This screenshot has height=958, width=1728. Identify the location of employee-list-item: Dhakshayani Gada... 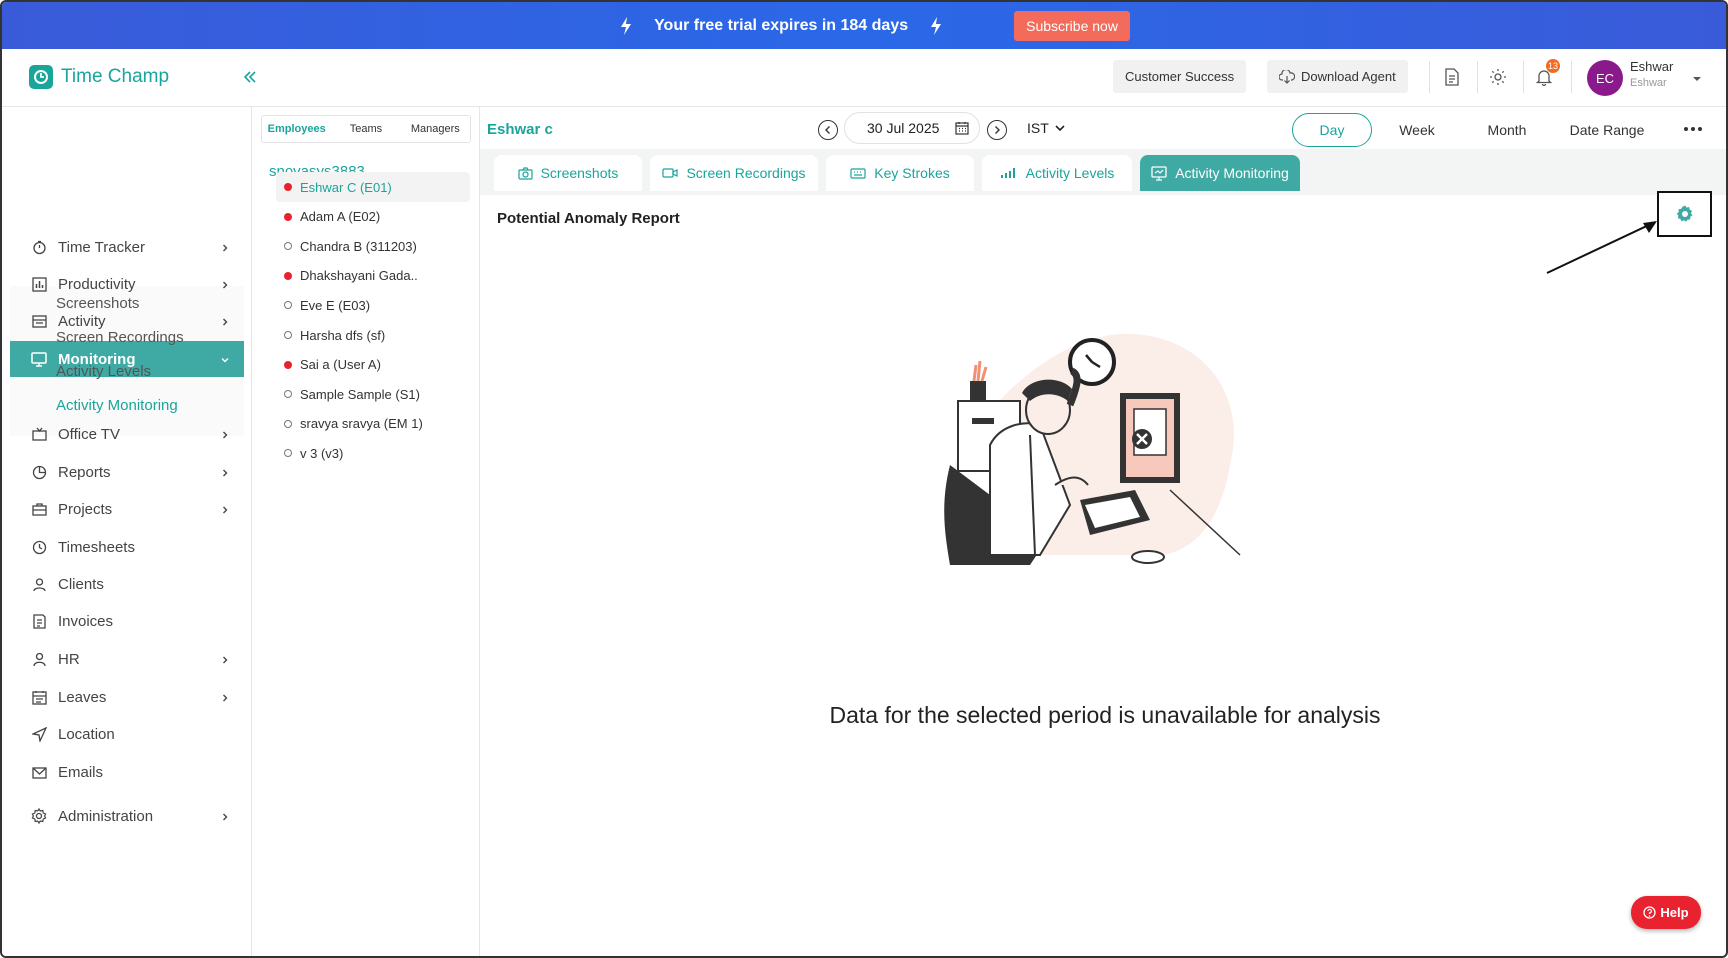
(373, 276).